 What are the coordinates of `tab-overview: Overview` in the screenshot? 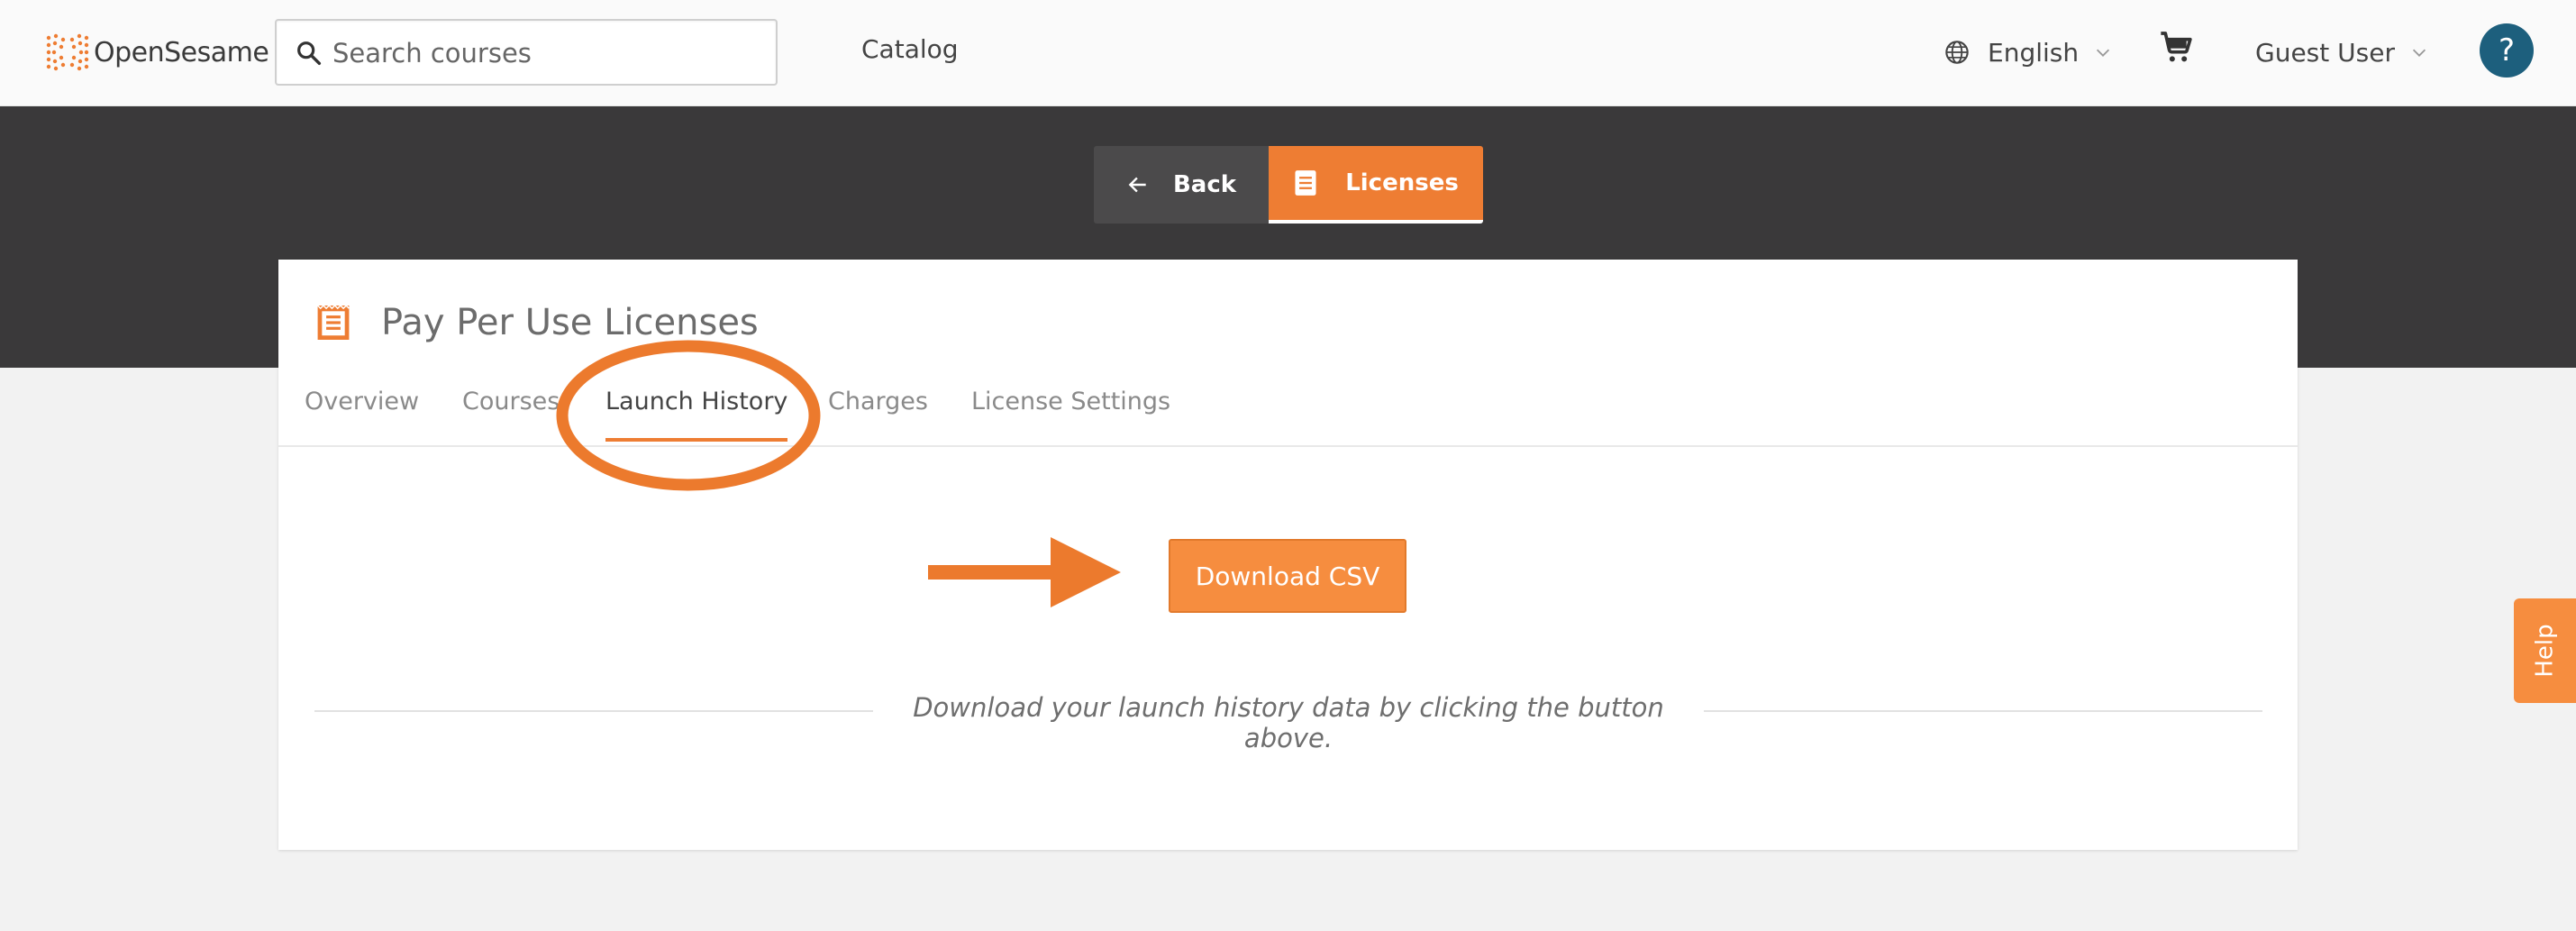 It's located at (362, 415).